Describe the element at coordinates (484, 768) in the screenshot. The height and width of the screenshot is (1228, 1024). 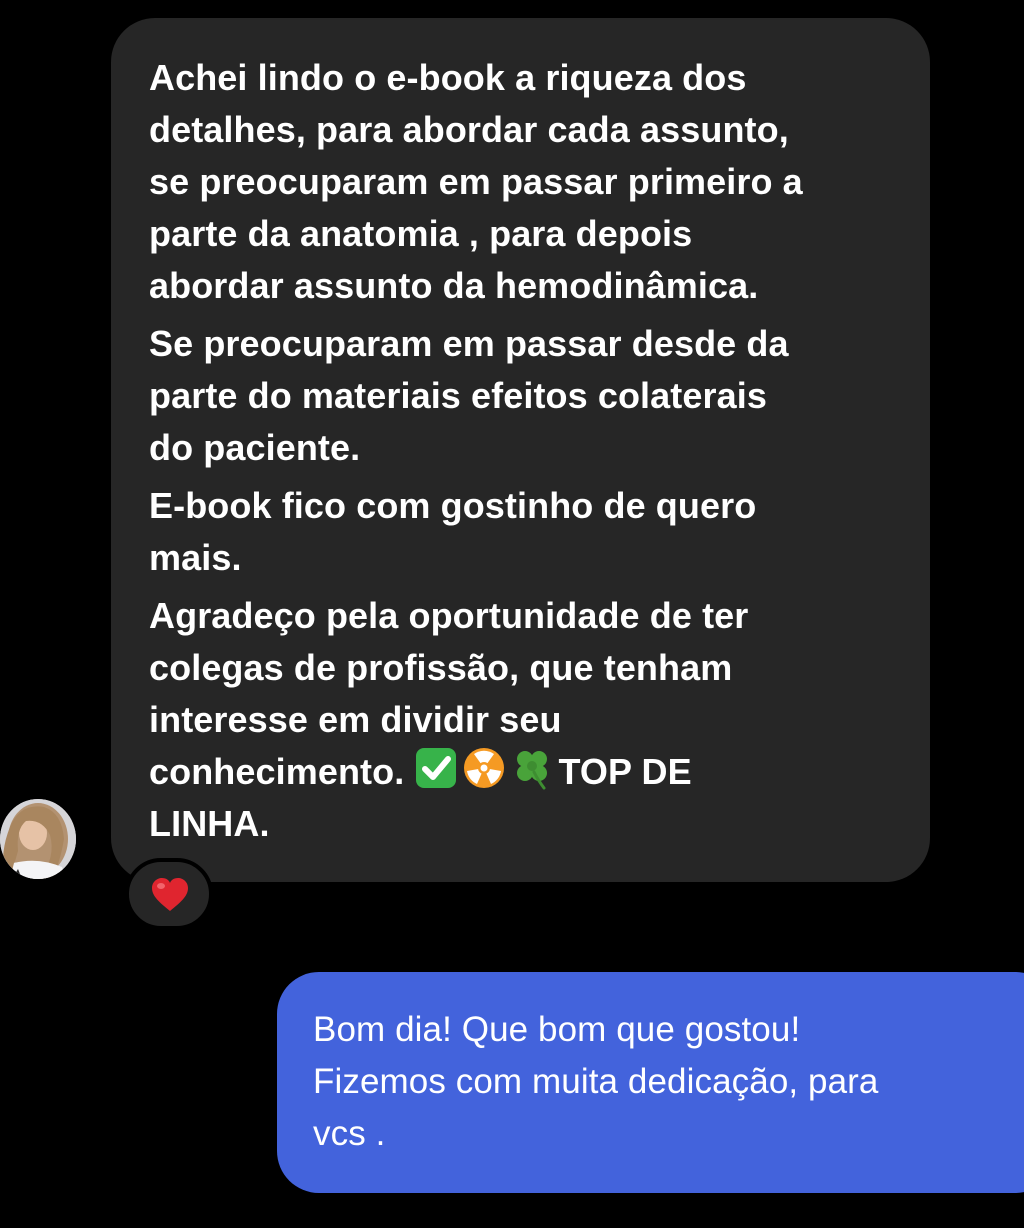
I see `radioactive-icon` at that location.